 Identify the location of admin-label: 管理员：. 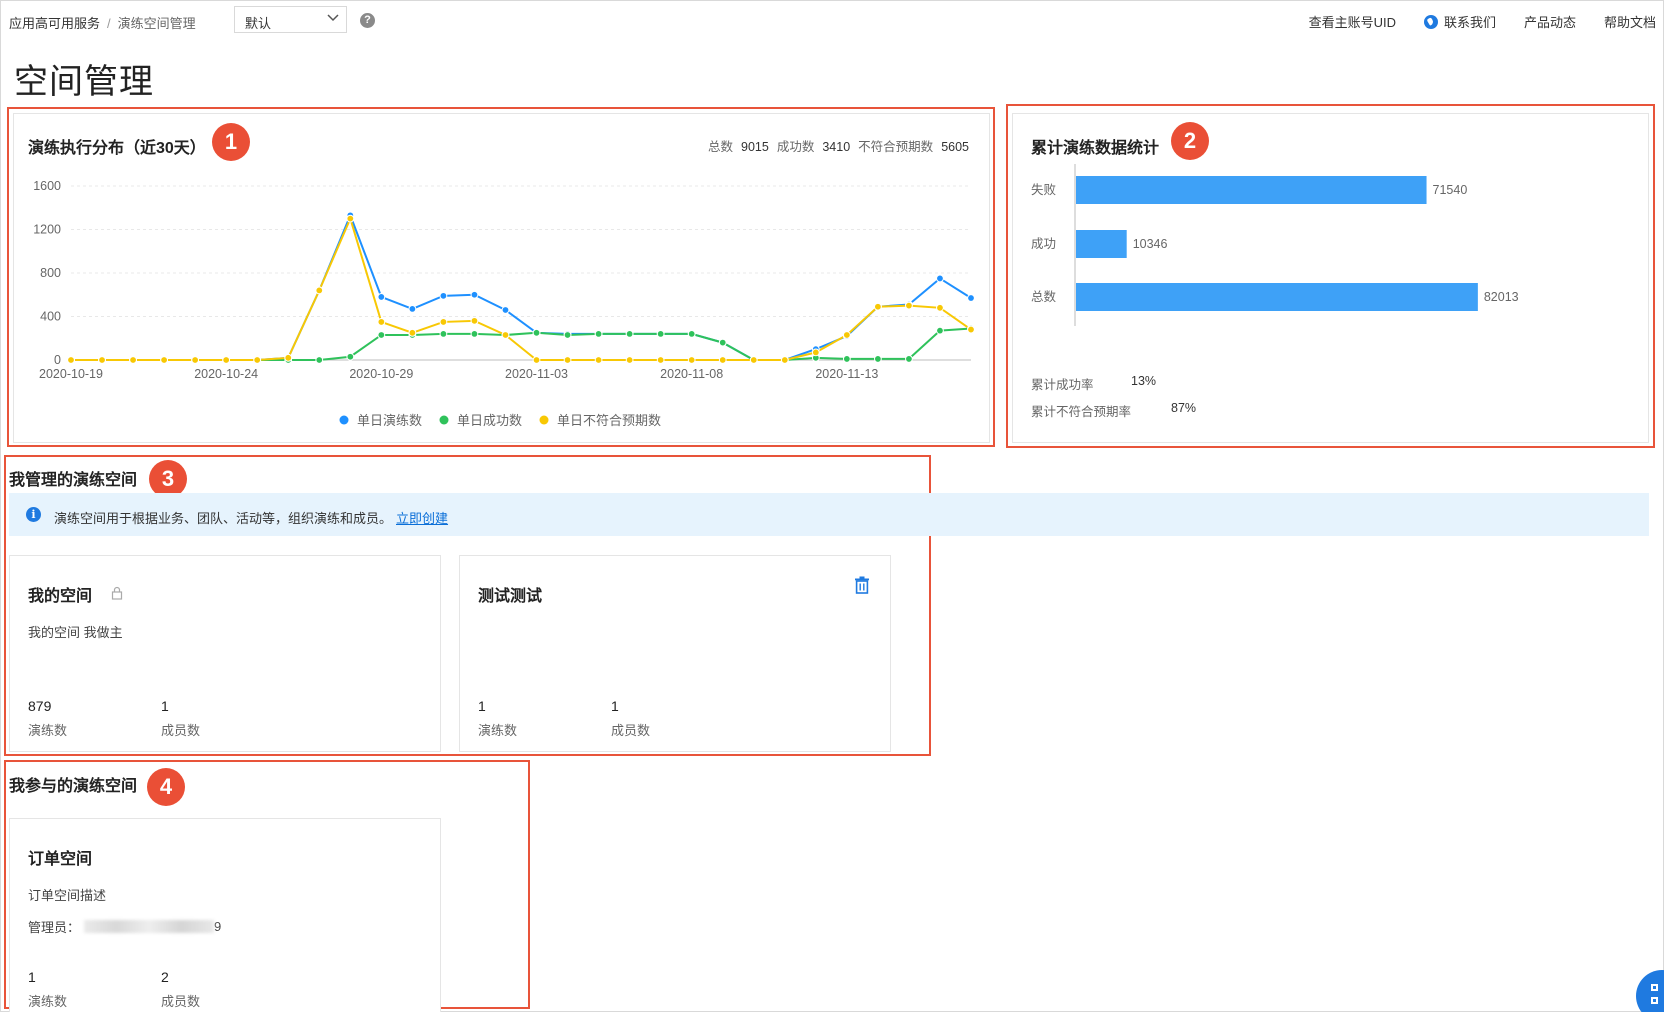
(54, 927).